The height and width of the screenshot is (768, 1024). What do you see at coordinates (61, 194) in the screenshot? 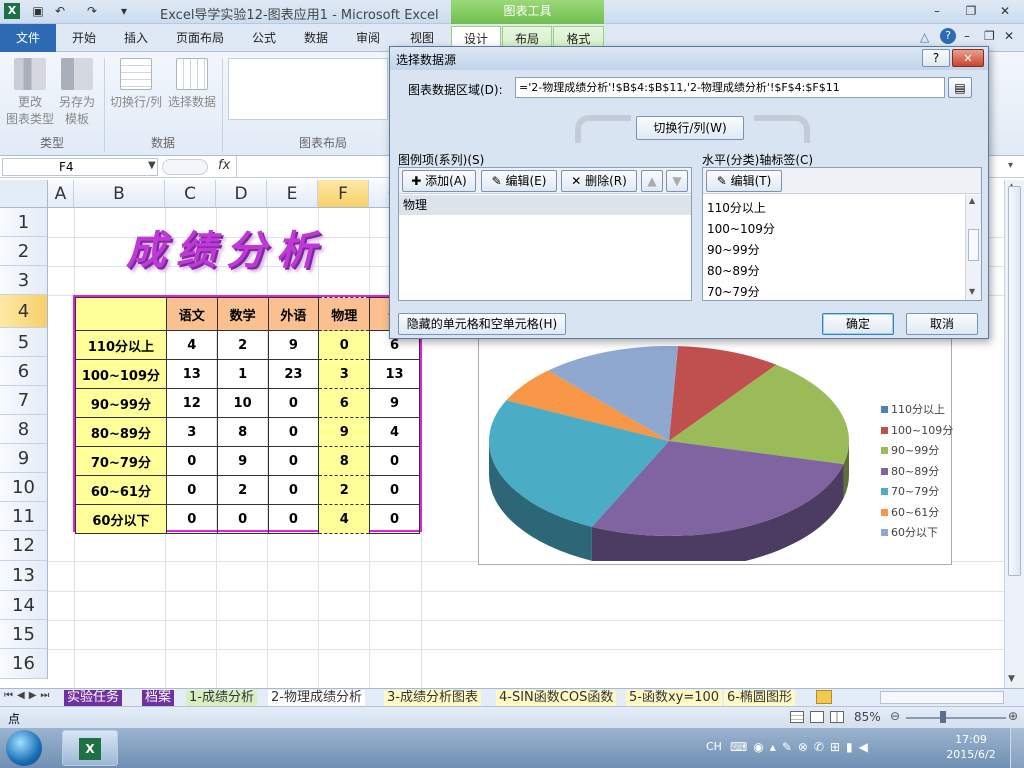
I see `column-header: A` at bounding box center [61, 194].